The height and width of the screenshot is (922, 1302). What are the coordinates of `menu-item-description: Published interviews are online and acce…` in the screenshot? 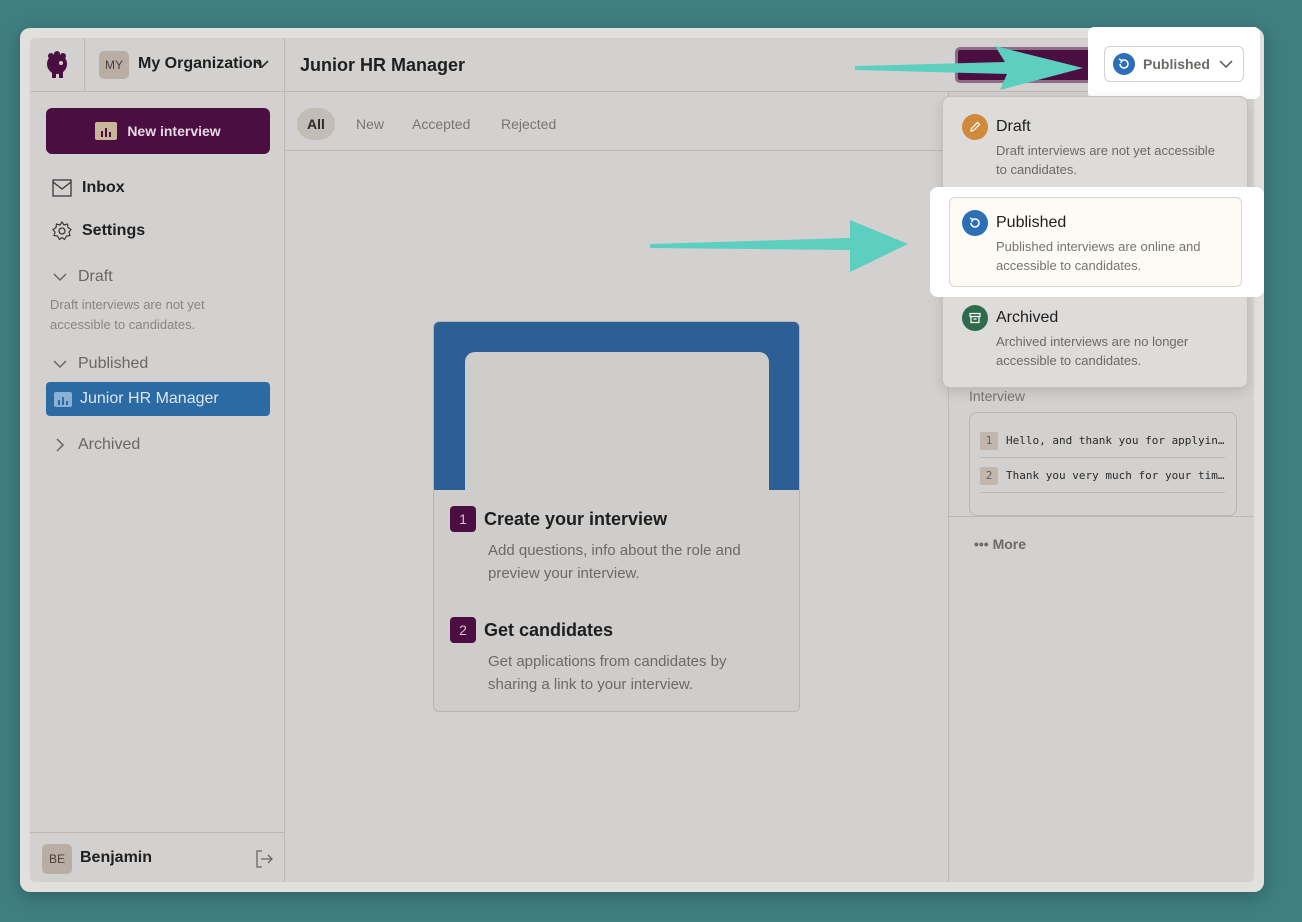 It's located at (1098, 256).